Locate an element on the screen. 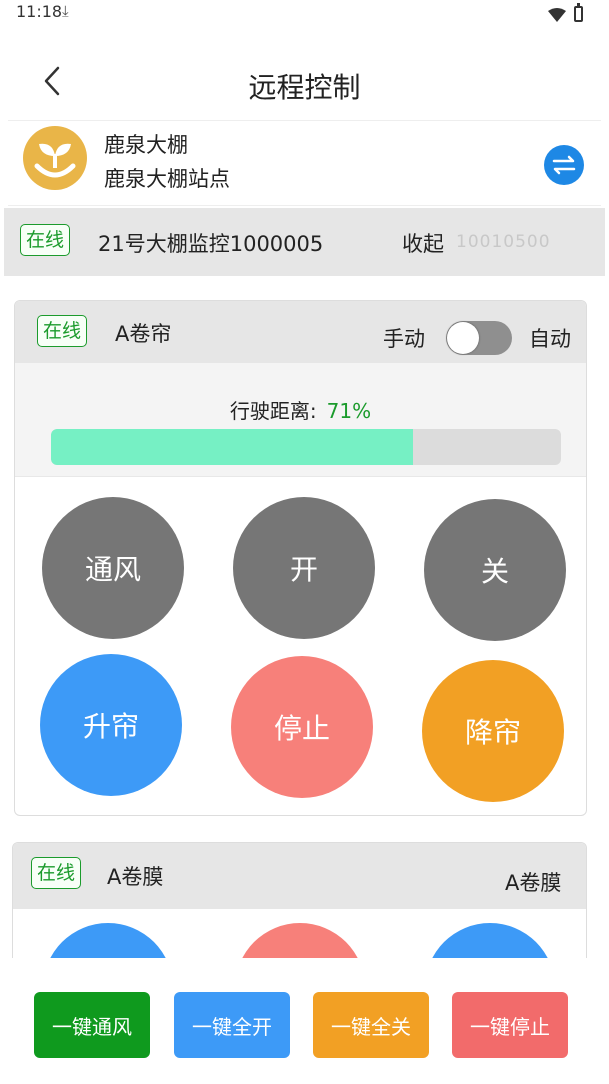  mode-toggle is located at coordinates (479, 338).